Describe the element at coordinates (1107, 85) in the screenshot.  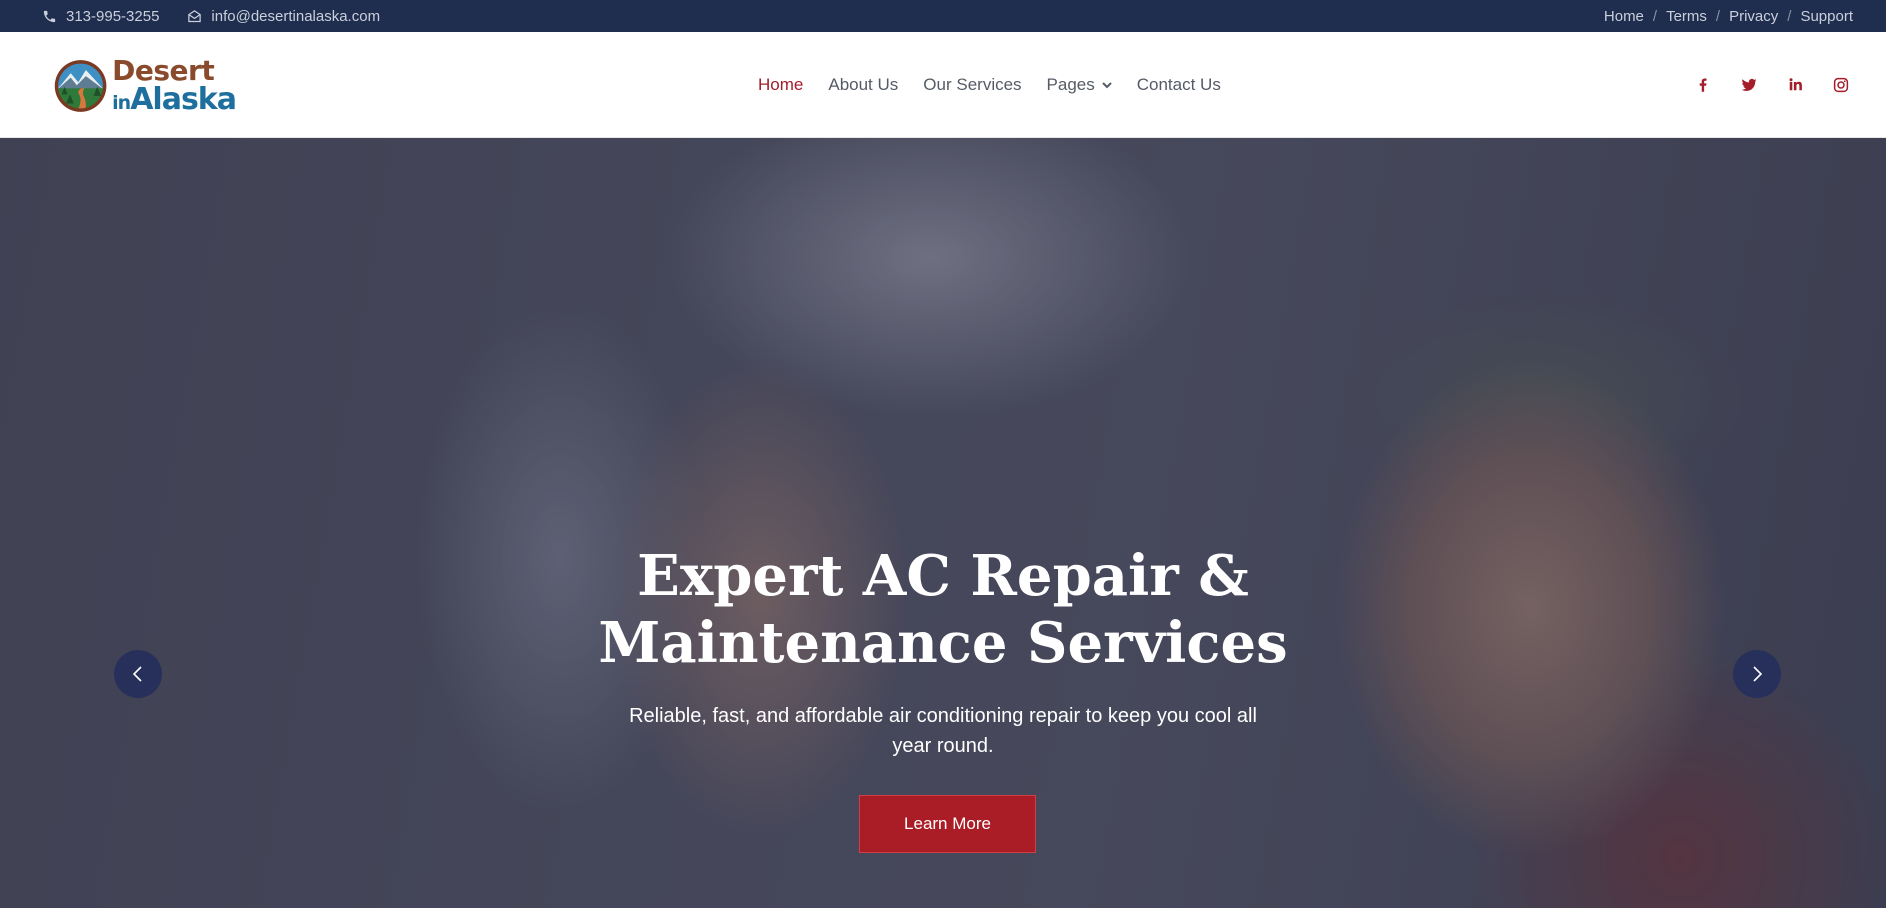
I see `chevron-down-icon` at that location.